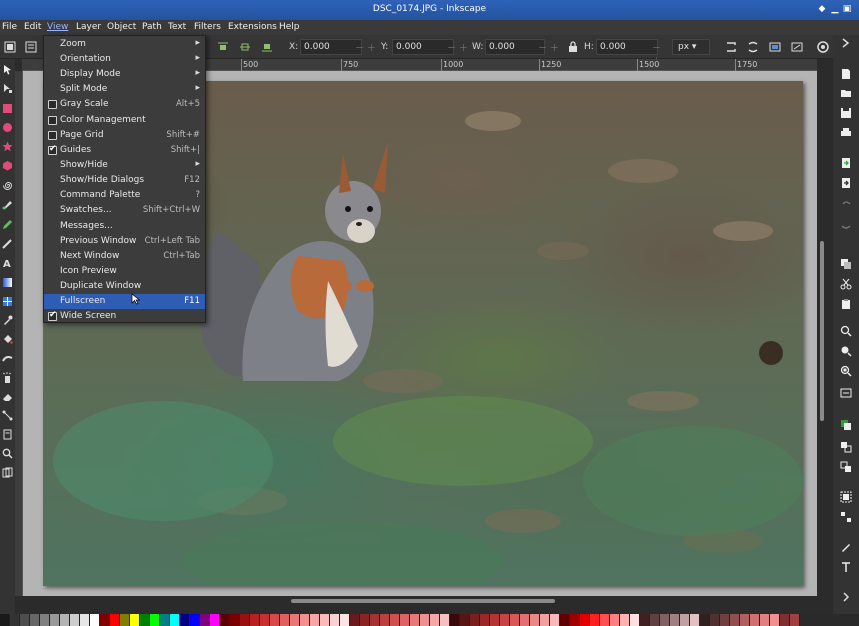 This screenshot has width=859, height=626. What do you see at coordinates (548, 47) in the screenshot?
I see `w-stepper-icon: － ＋` at bounding box center [548, 47].